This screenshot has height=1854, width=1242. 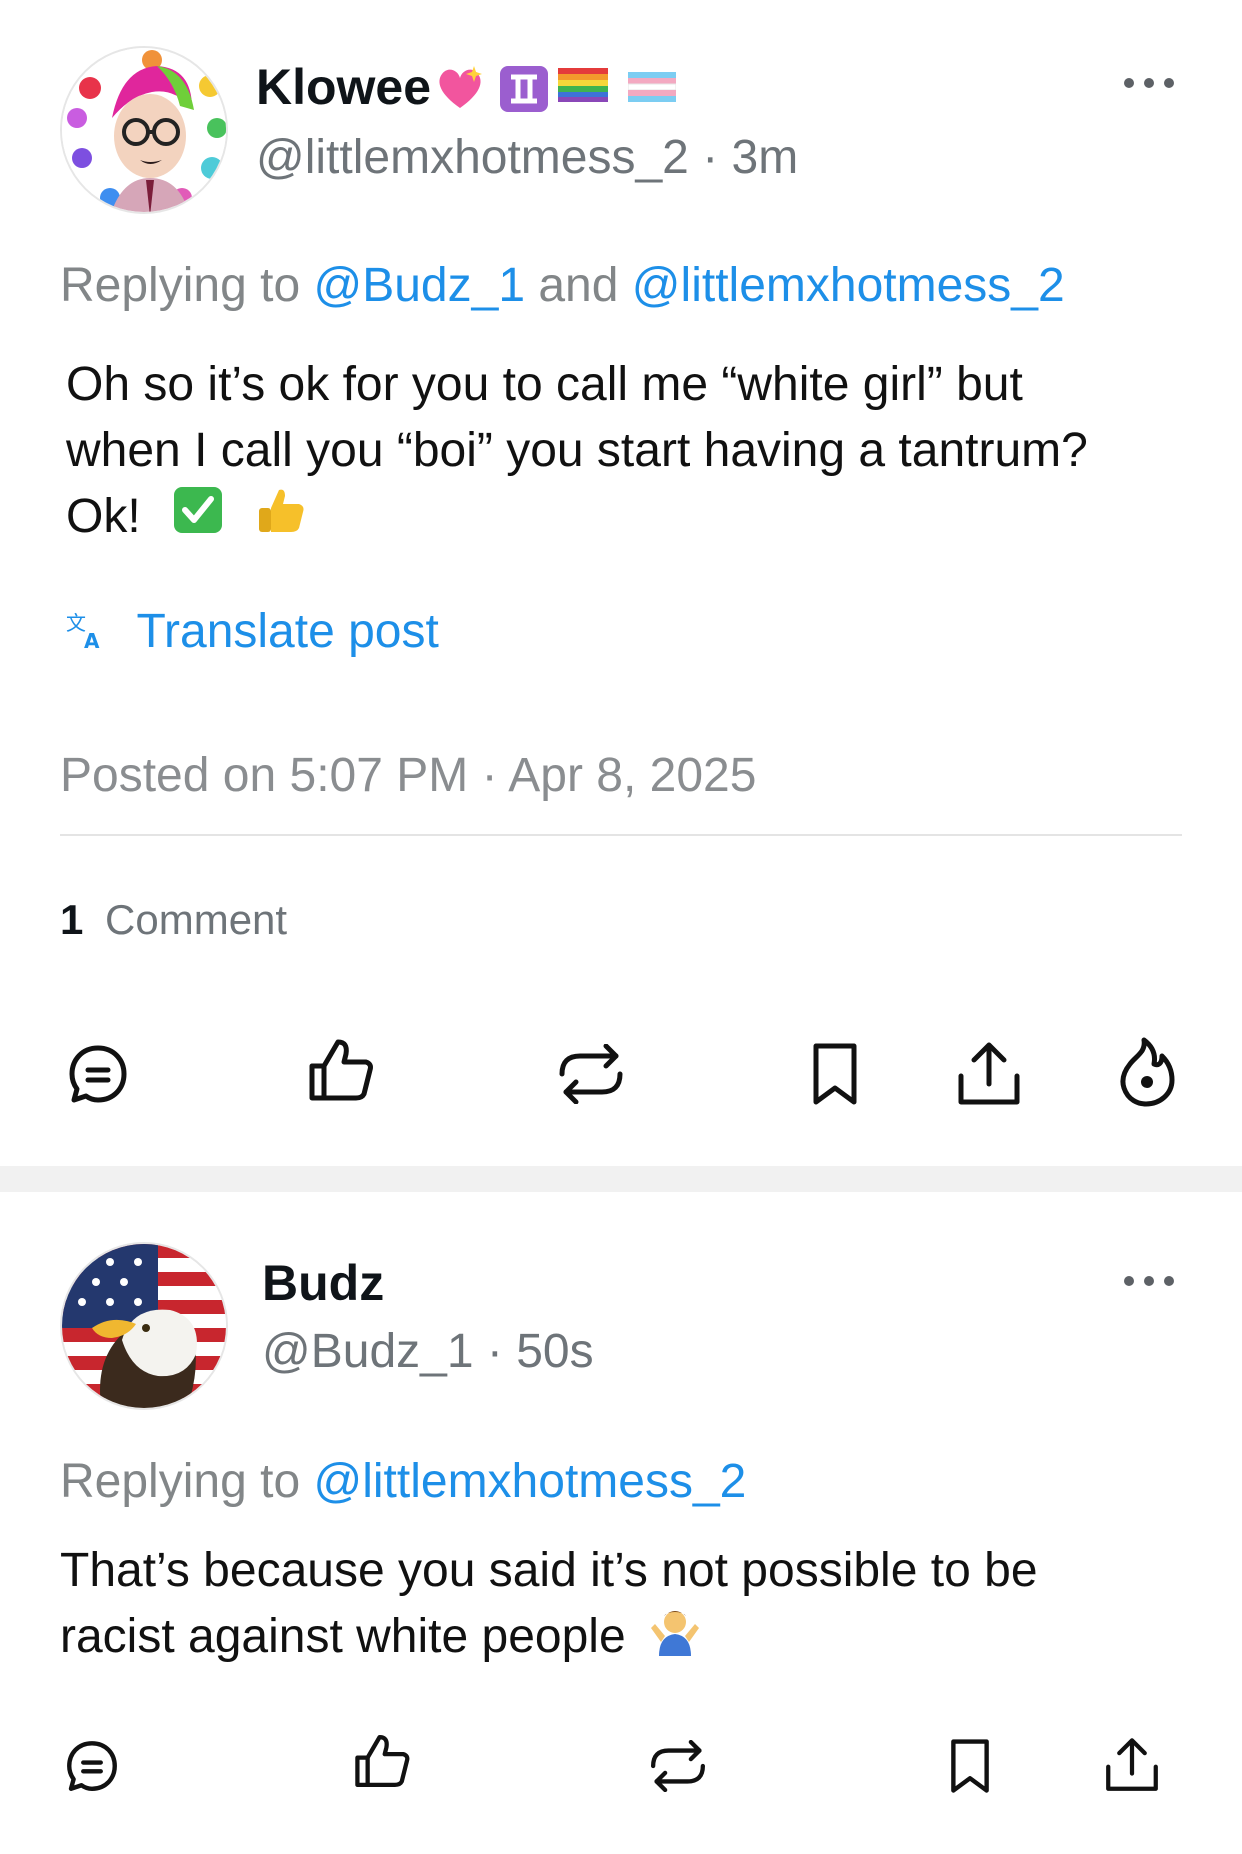 What do you see at coordinates (626, 519) in the screenshot?
I see `post-text-line: Ok!` at bounding box center [626, 519].